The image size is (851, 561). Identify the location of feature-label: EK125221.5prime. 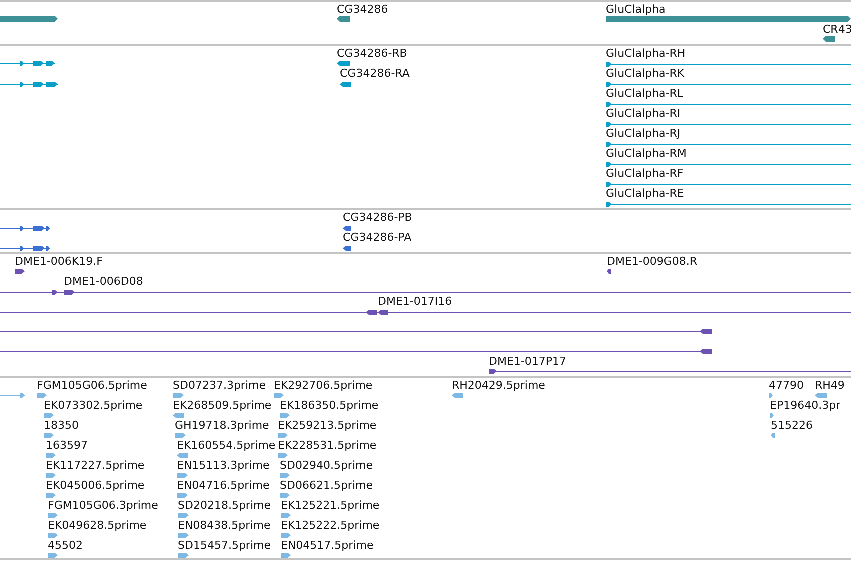
(330, 505).